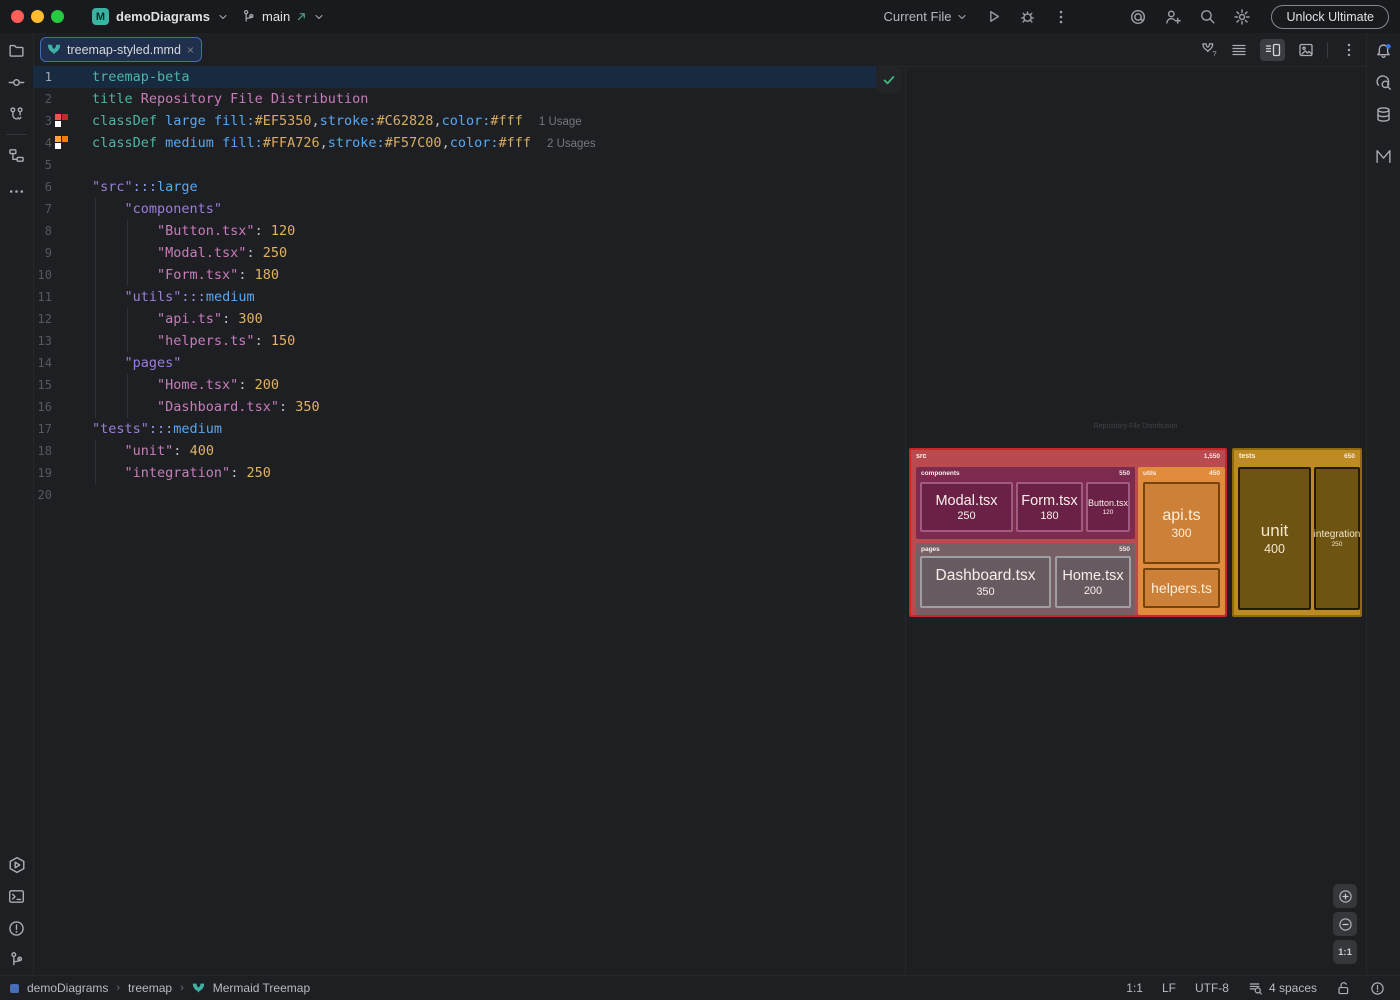  Describe the element at coordinates (469, 99) in the screenshot. I see `code-line-2: 2 title Repository File Distribution` at that location.